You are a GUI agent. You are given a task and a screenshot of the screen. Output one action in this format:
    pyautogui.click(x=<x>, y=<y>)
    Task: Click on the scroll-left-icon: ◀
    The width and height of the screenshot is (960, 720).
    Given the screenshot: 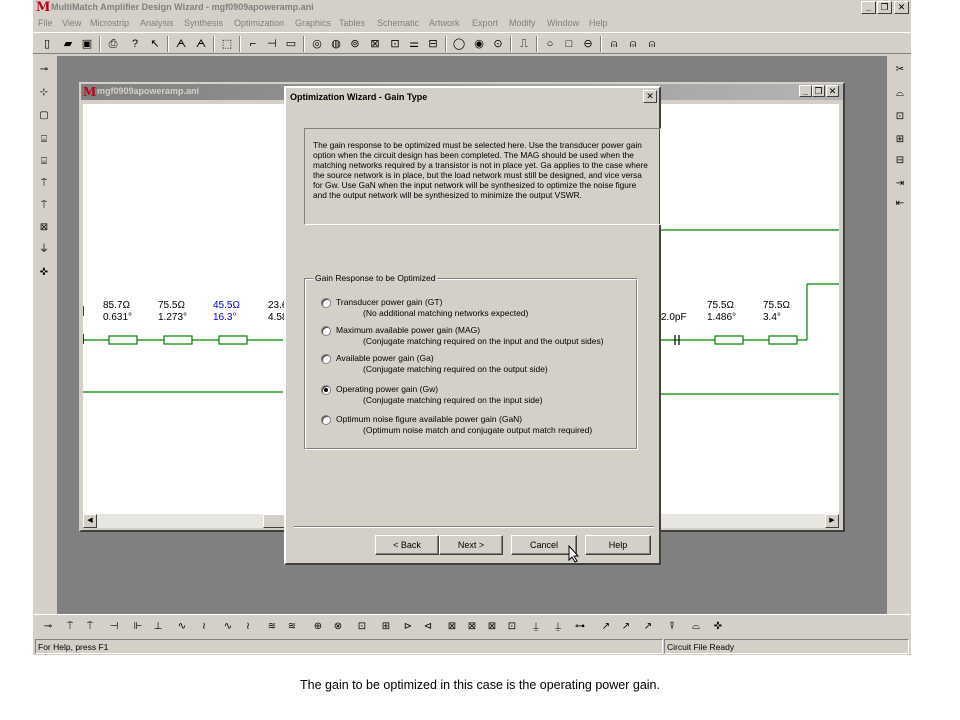 What is the action you would take?
    pyautogui.click(x=90, y=521)
    